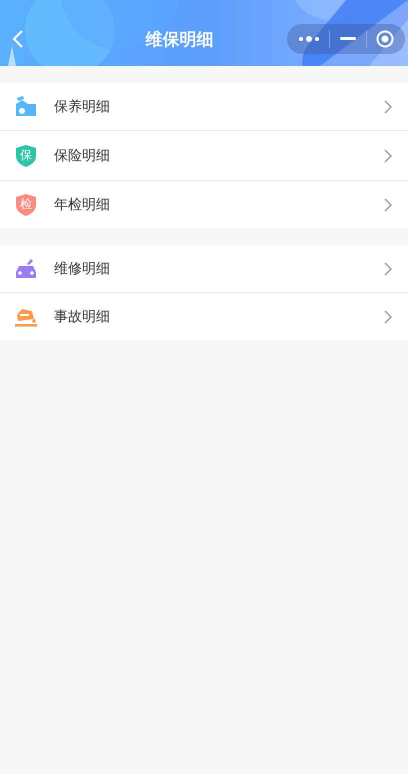  Describe the element at coordinates (204, 156) in the screenshot. I see `menu-row: 保 保险明细` at that location.